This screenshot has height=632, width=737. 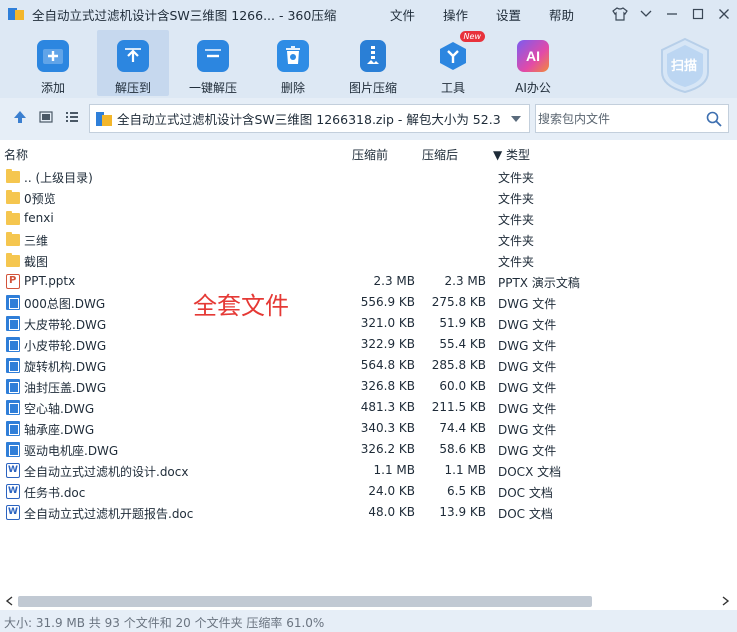 I want to click on add-button: 添加, so click(x=53, y=63).